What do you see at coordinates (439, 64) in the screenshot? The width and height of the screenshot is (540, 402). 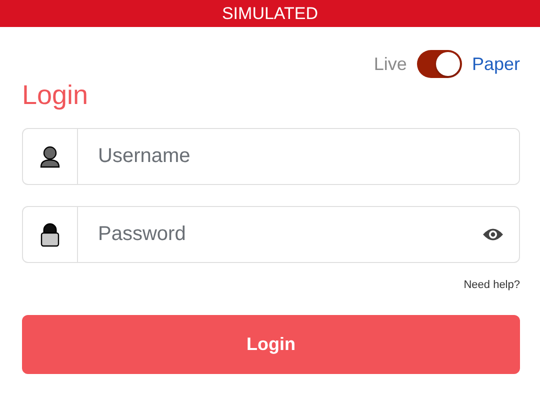 I see `mode-toggle` at bounding box center [439, 64].